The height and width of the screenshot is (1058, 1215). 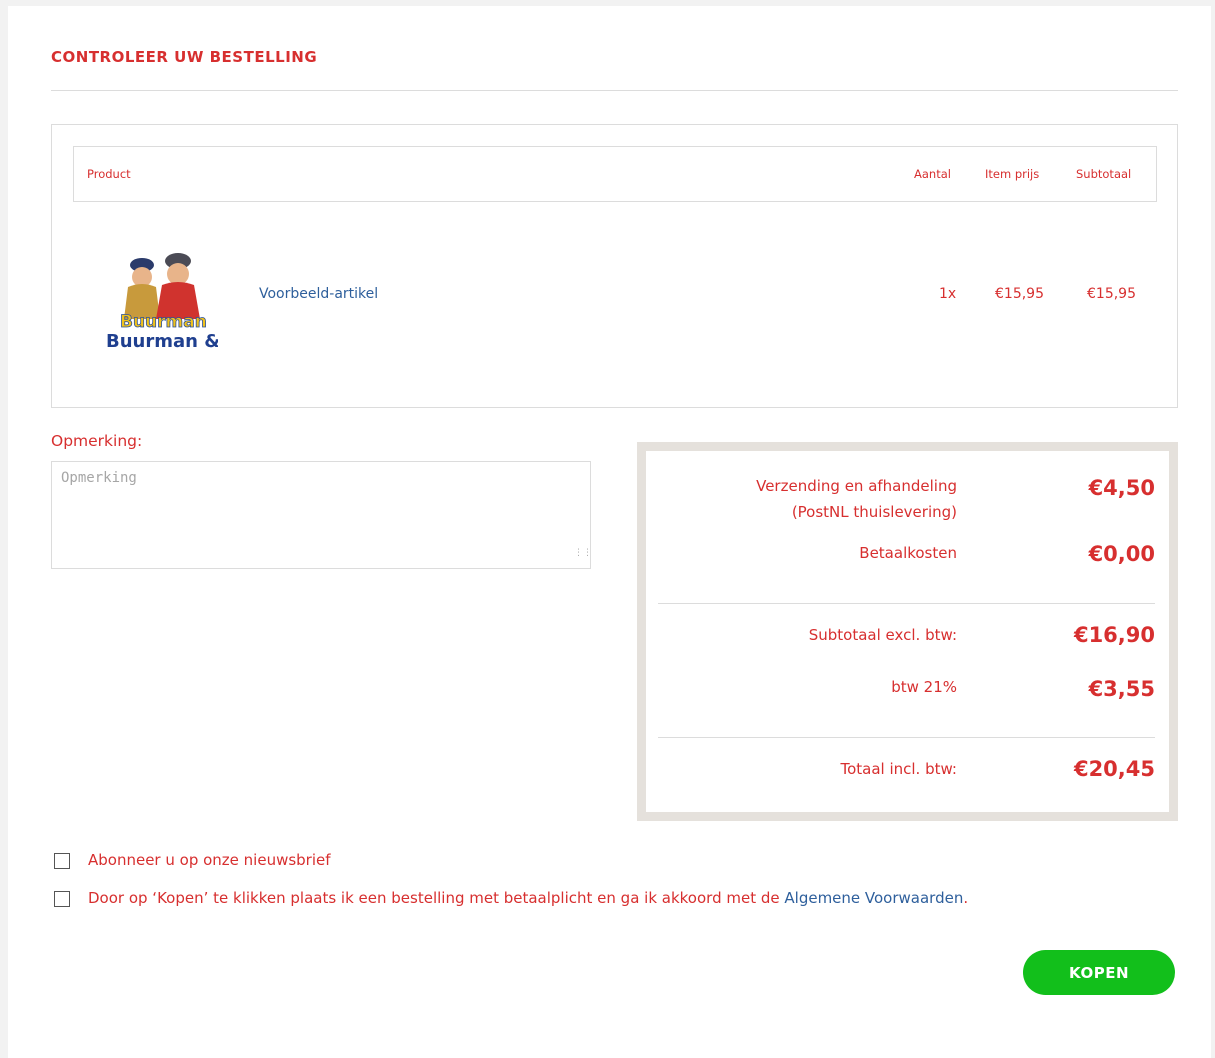 What do you see at coordinates (184, 57) in the screenshot?
I see `page-title: CONTROLEER UW BESTELLING` at bounding box center [184, 57].